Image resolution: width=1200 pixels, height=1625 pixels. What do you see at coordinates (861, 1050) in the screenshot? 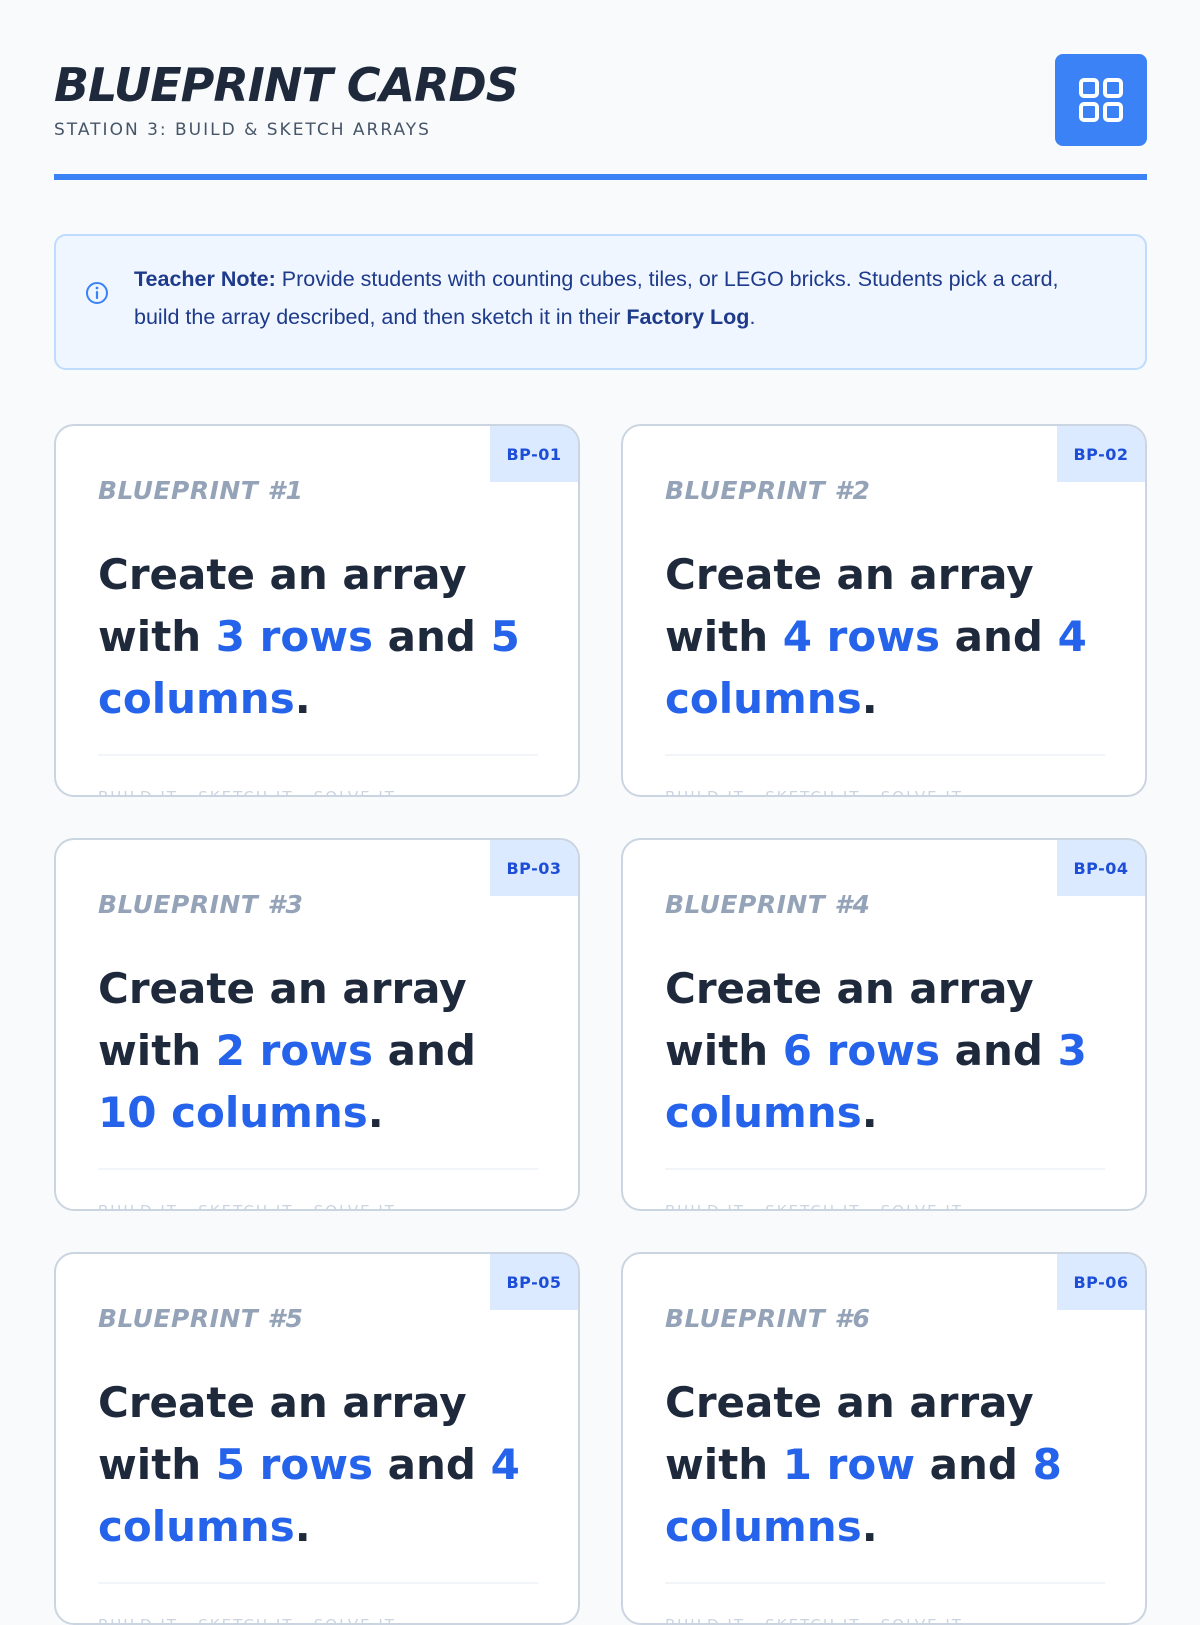
I see `task-rows: 6 rows` at bounding box center [861, 1050].